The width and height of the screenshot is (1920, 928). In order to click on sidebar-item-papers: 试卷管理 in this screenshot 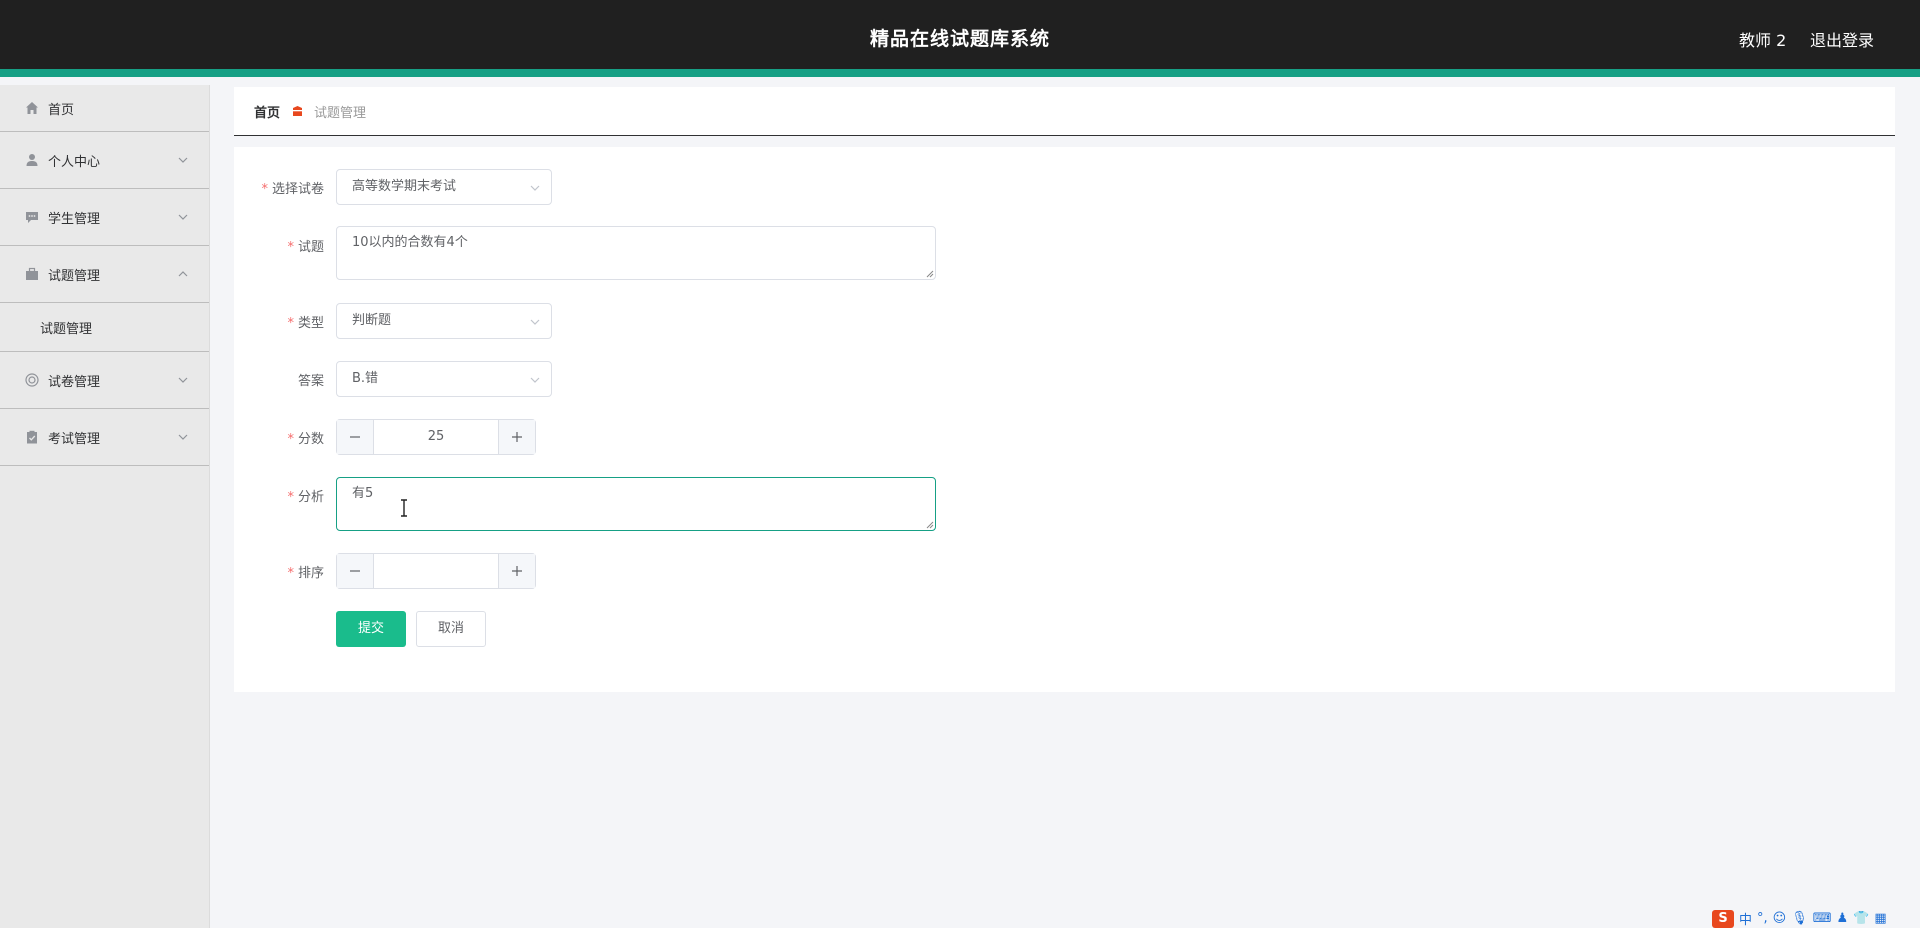, I will do `click(104, 380)`.